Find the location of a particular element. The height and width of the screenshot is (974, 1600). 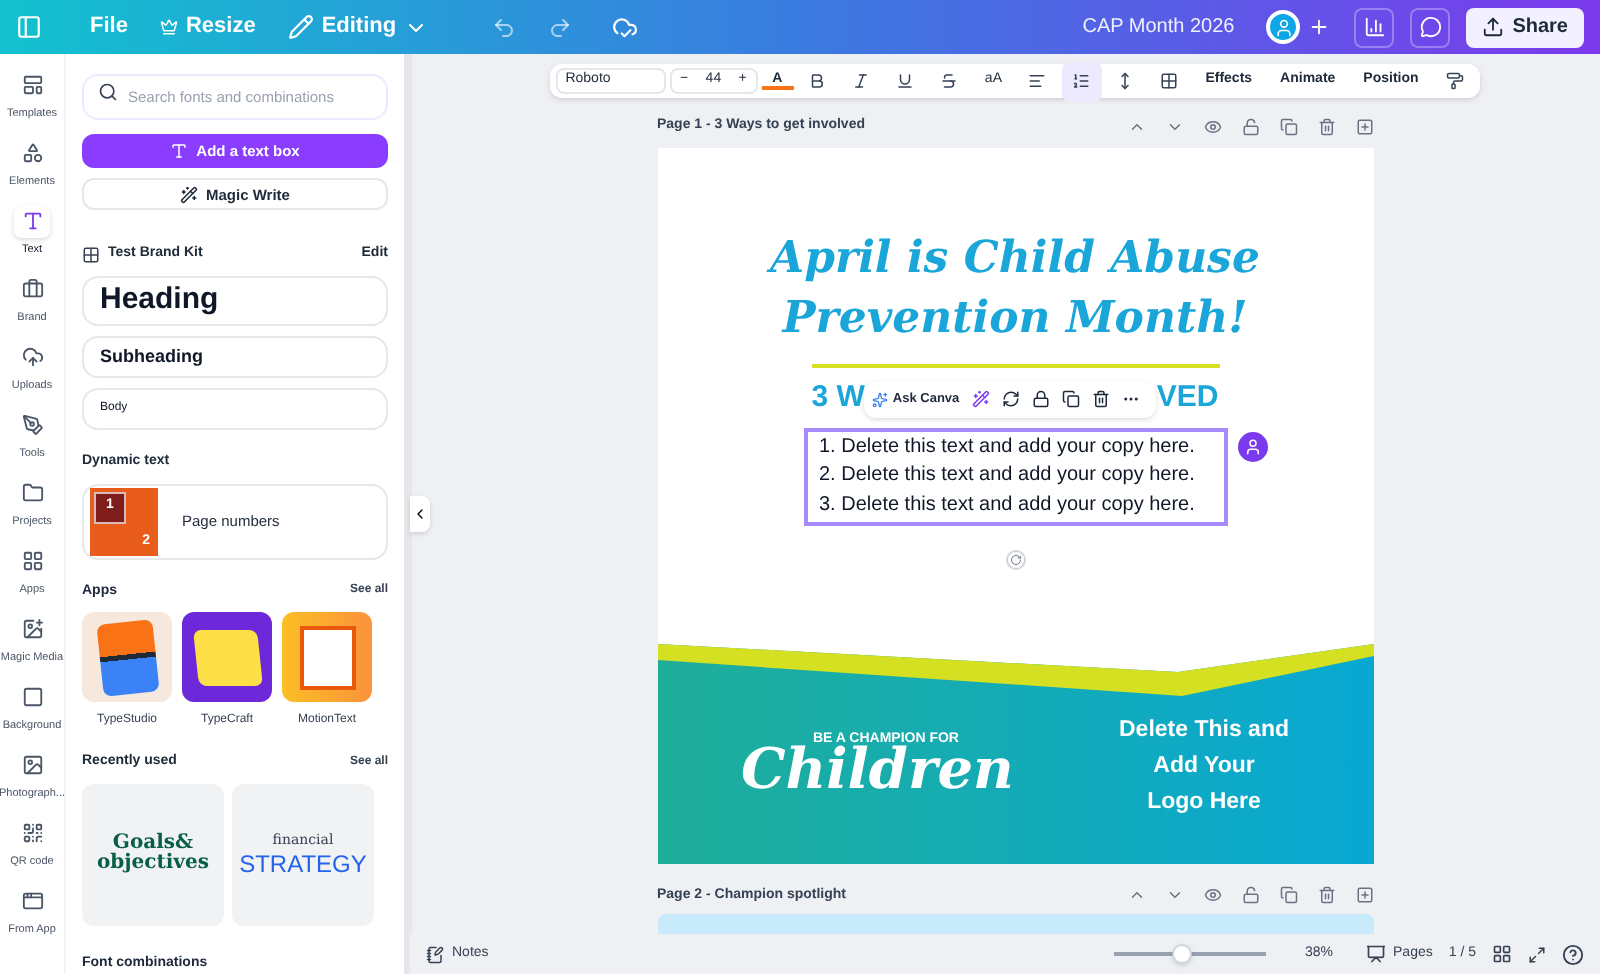

design-title: Prevention Month! is located at coordinates (1015, 318).